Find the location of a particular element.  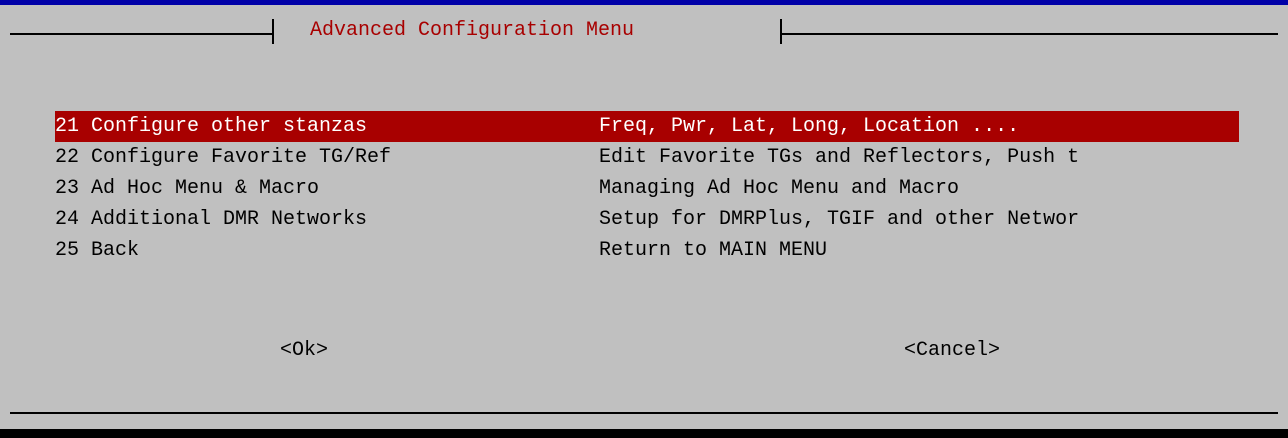

ok-button: <Ok> is located at coordinates (304, 351).